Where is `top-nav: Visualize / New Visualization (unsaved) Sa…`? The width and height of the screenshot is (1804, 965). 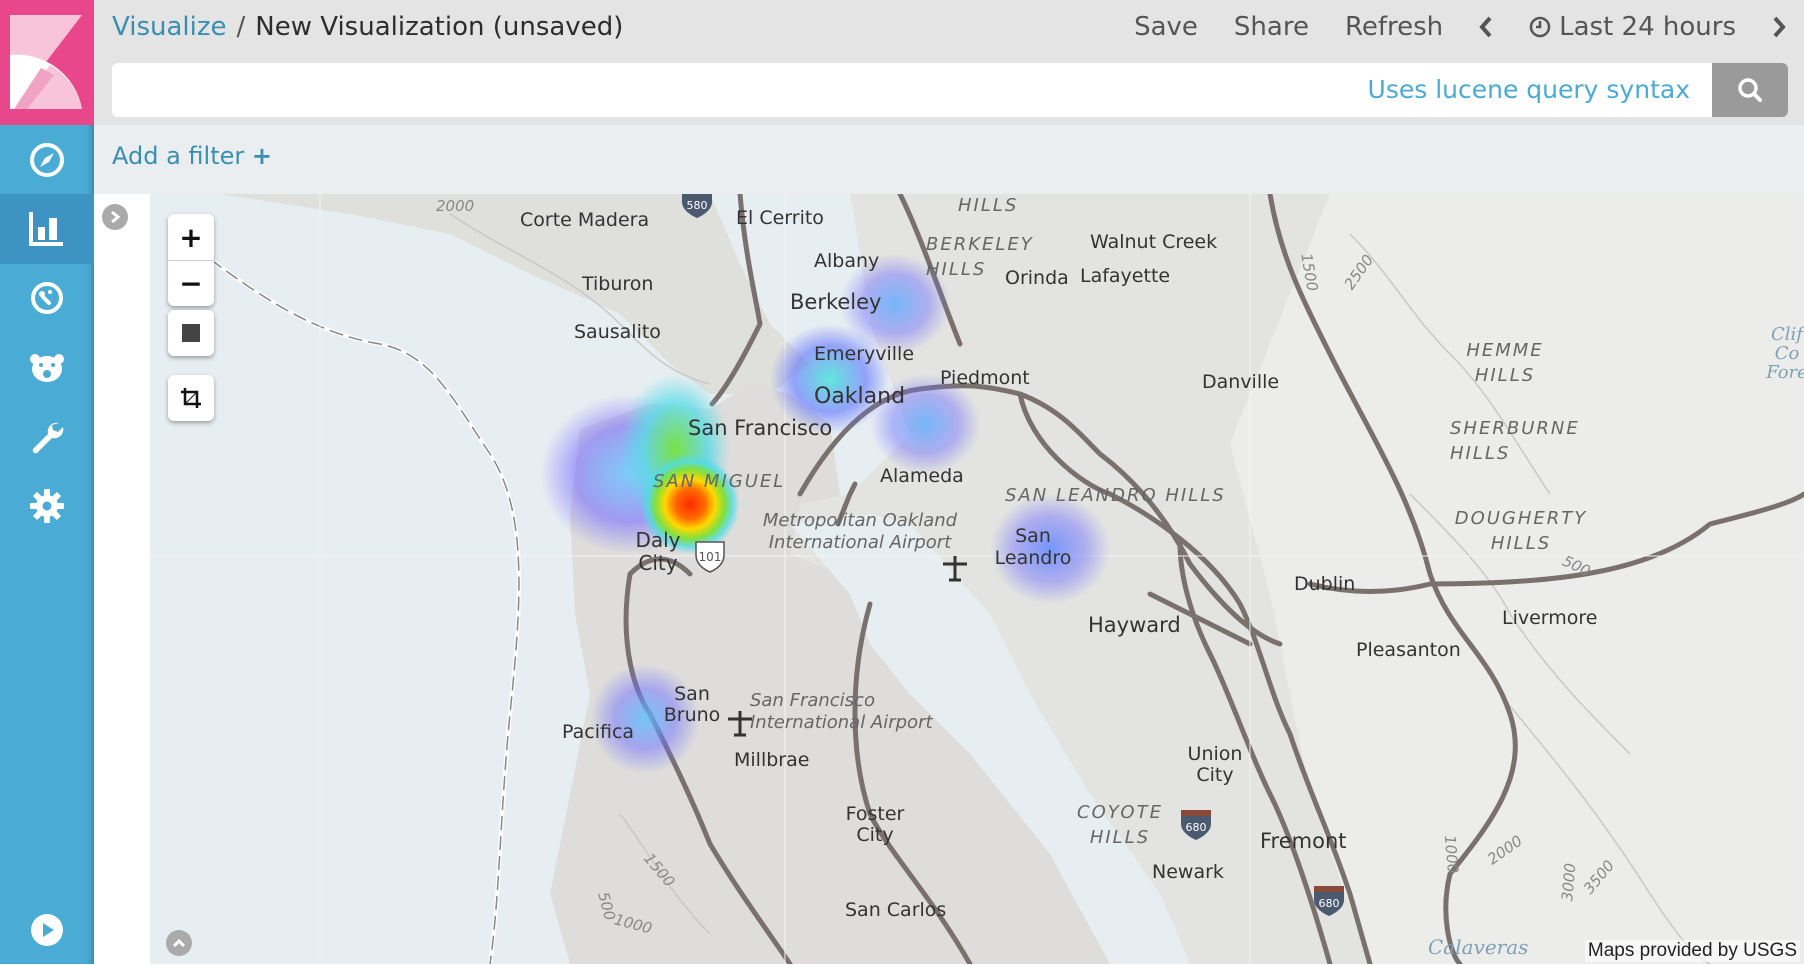
top-nav: Visualize / New Visualization (unsaved) Sa… is located at coordinates (949, 62).